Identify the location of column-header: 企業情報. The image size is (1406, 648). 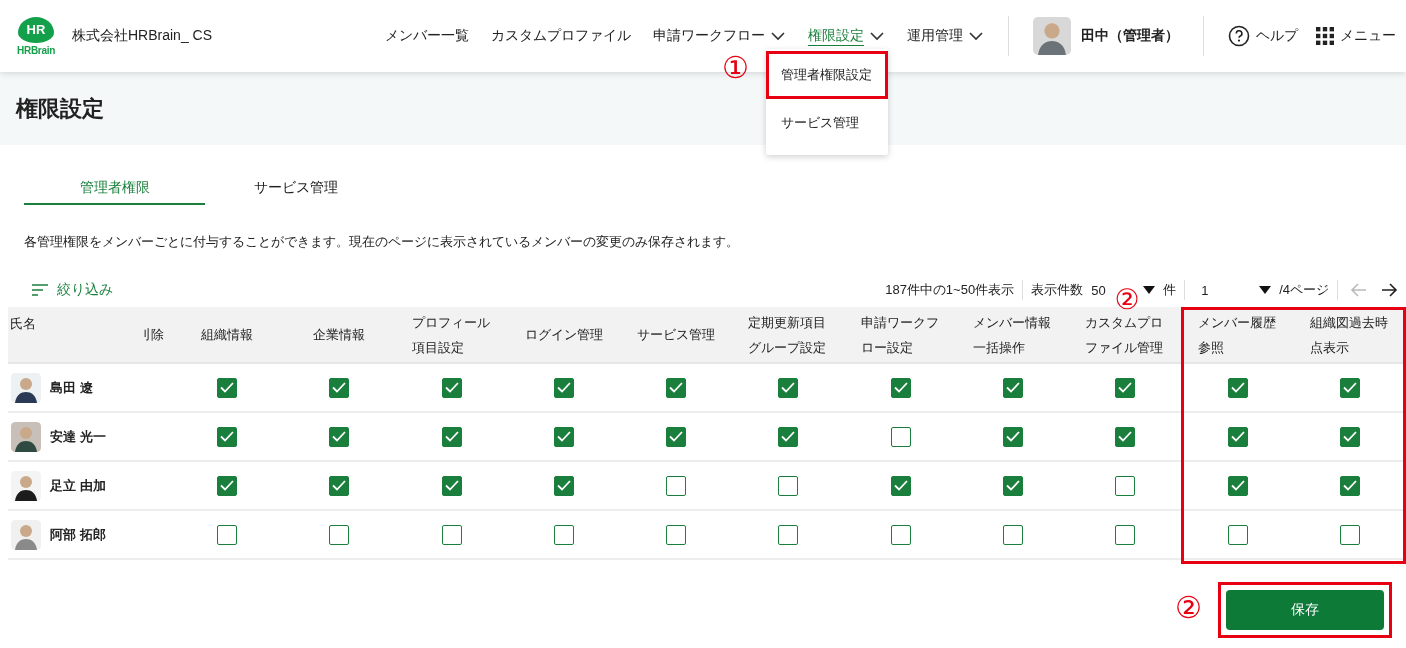
(339, 335).